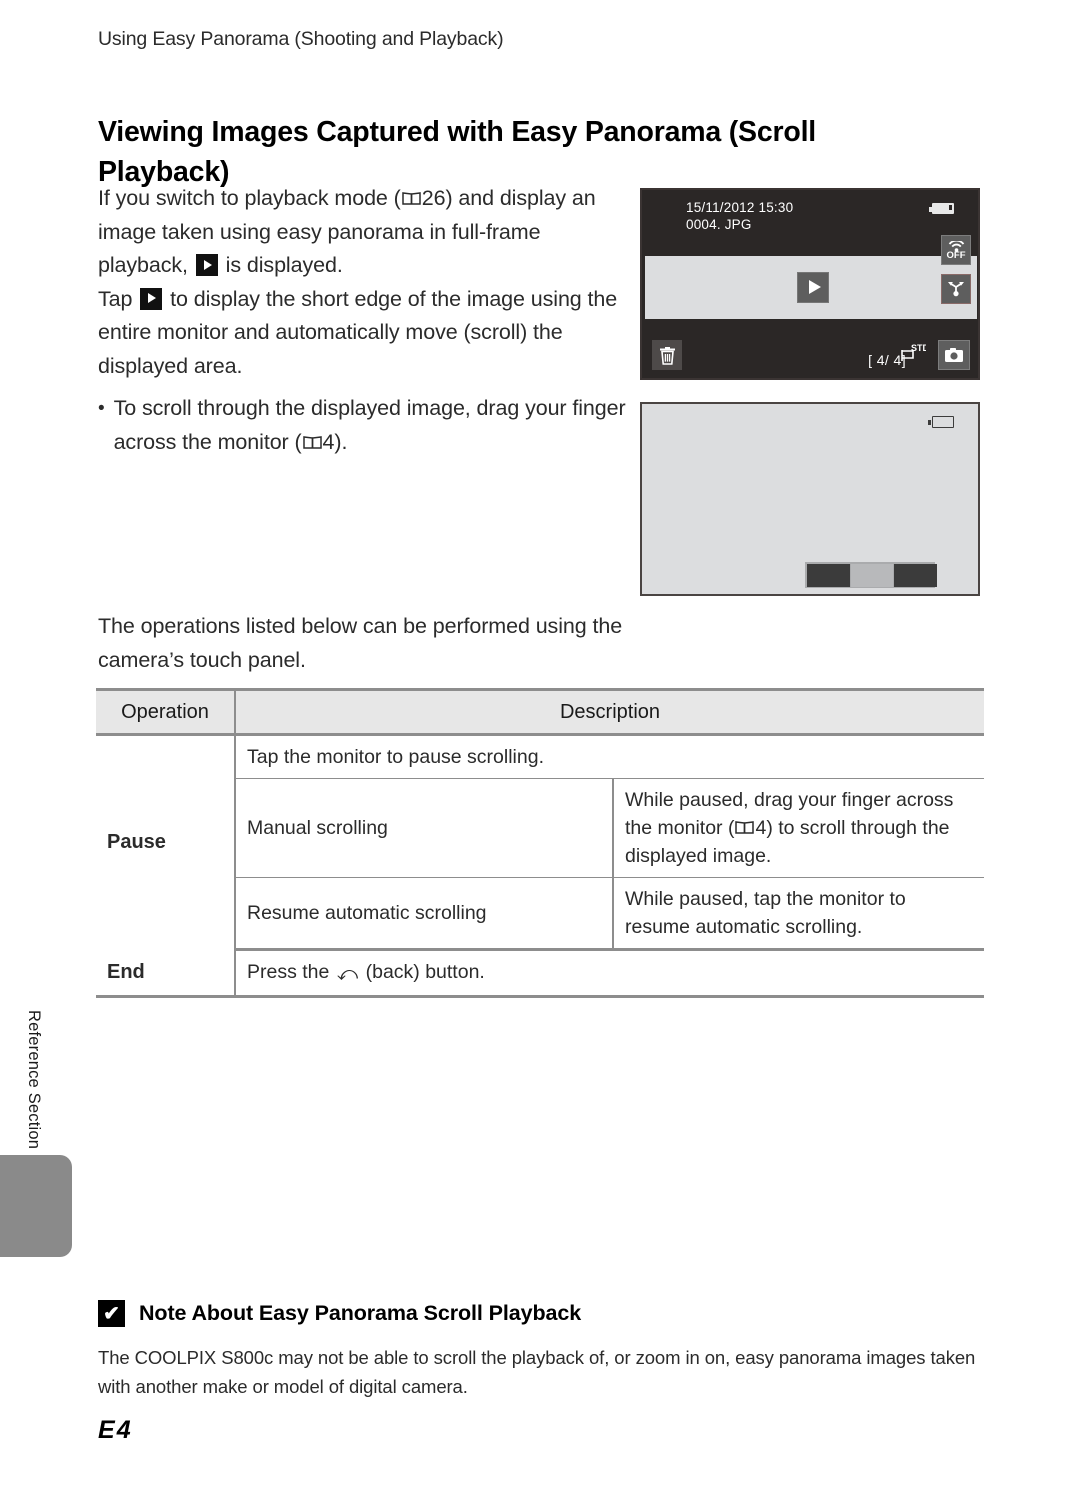  I want to click on column-header-operation: Operation, so click(165, 712).